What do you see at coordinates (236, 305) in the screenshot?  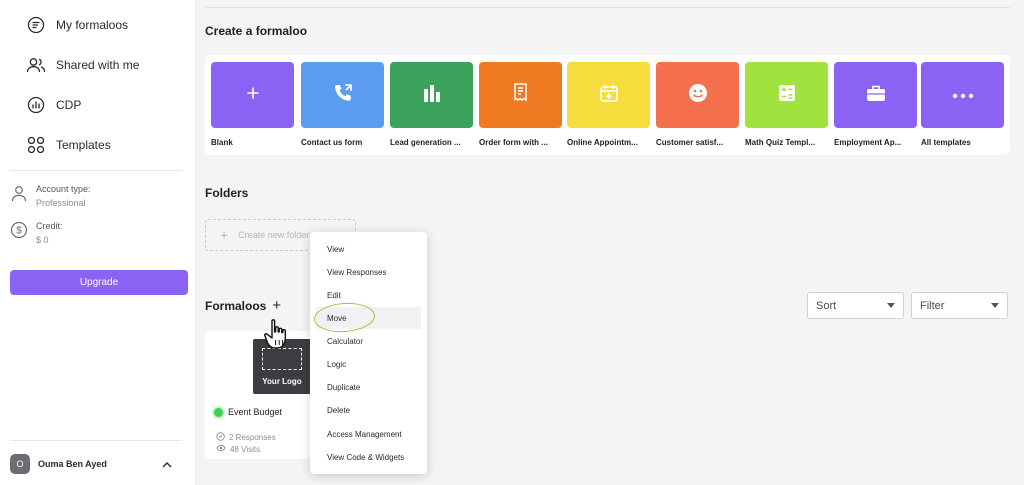 I see `formaloos-title: Formaloos` at bounding box center [236, 305].